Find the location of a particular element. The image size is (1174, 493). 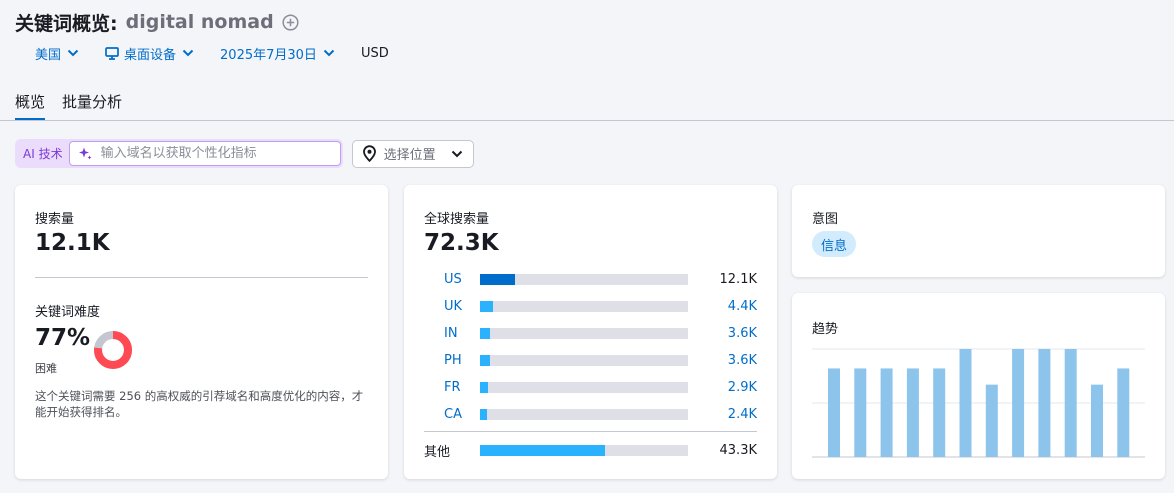

country-code: CA is located at coordinates (452, 414).